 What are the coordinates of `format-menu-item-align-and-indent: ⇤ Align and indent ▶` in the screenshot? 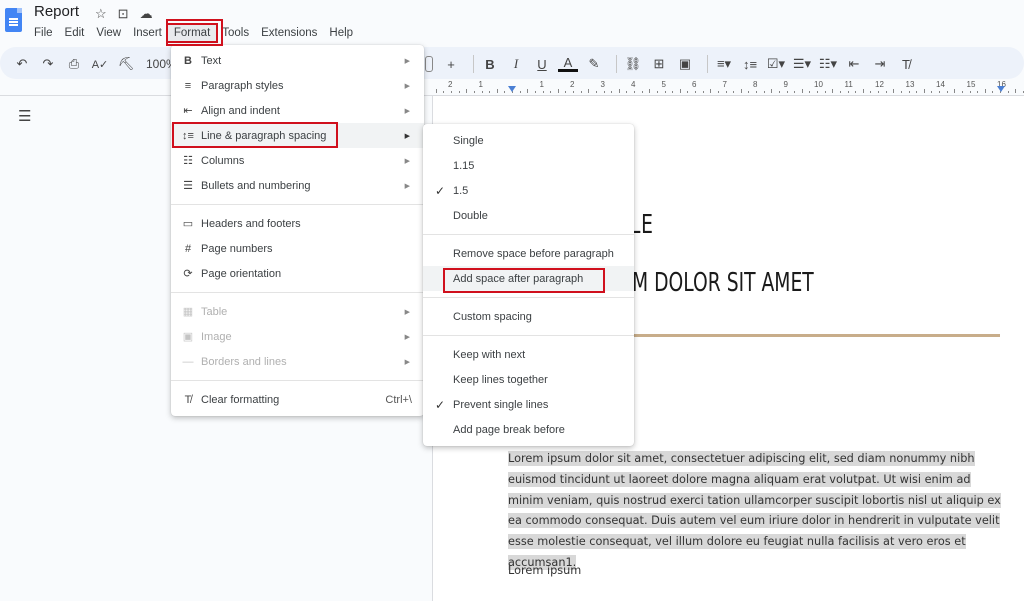 It's located at (297, 110).